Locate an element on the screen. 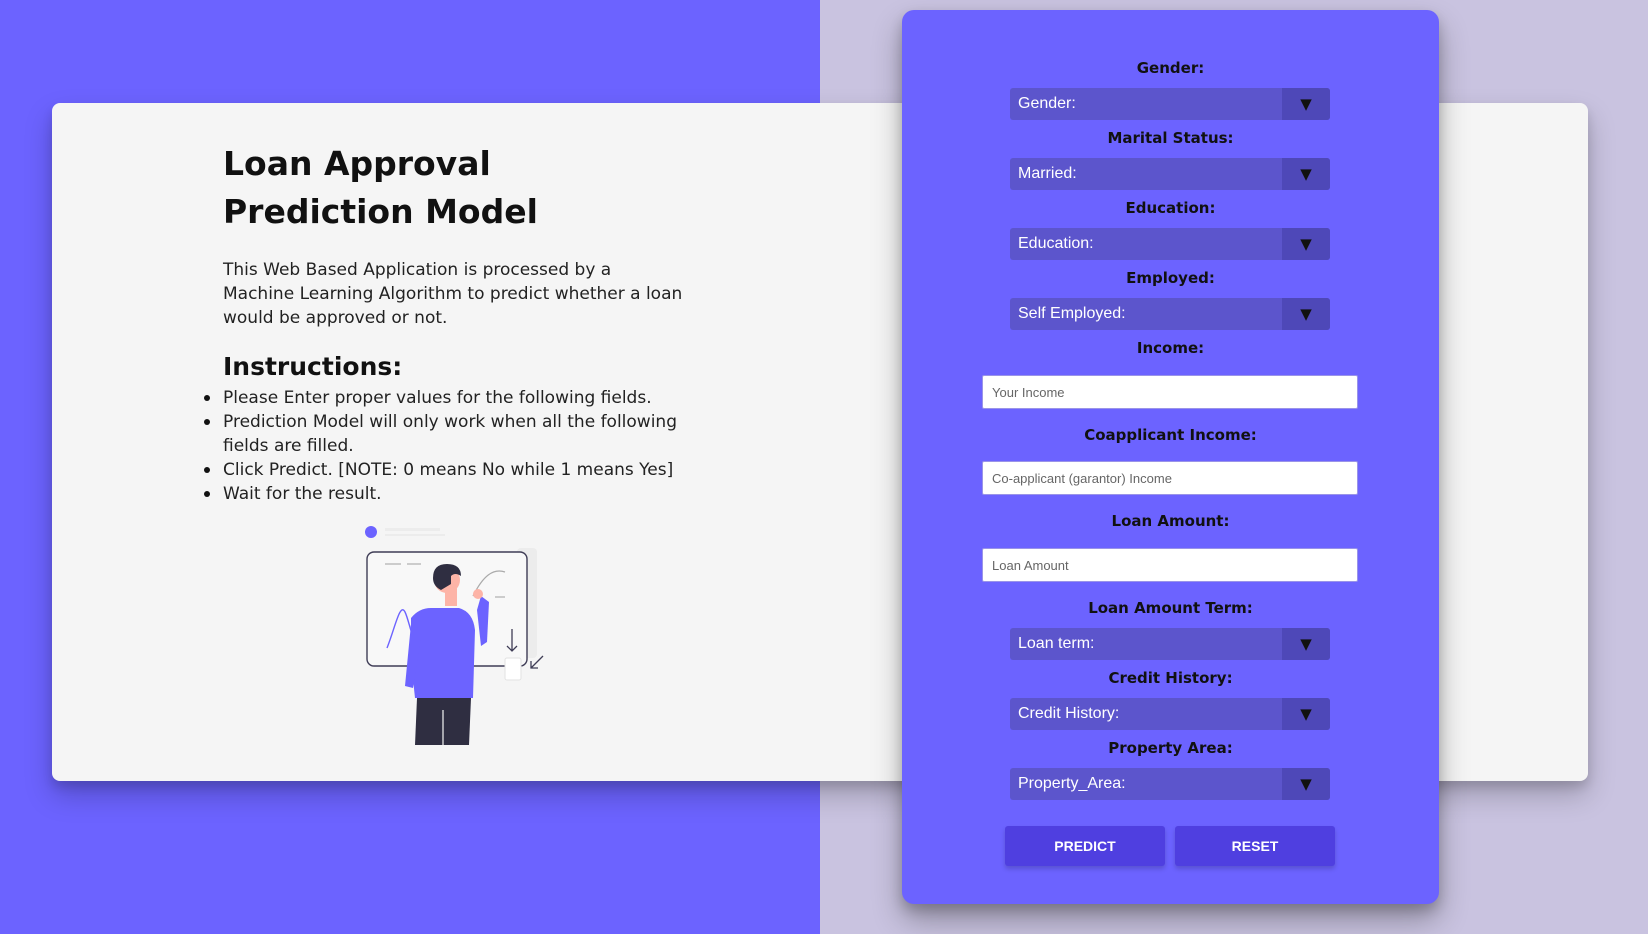  employed-value: Self Employed: is located at coordinates (1072, 313).